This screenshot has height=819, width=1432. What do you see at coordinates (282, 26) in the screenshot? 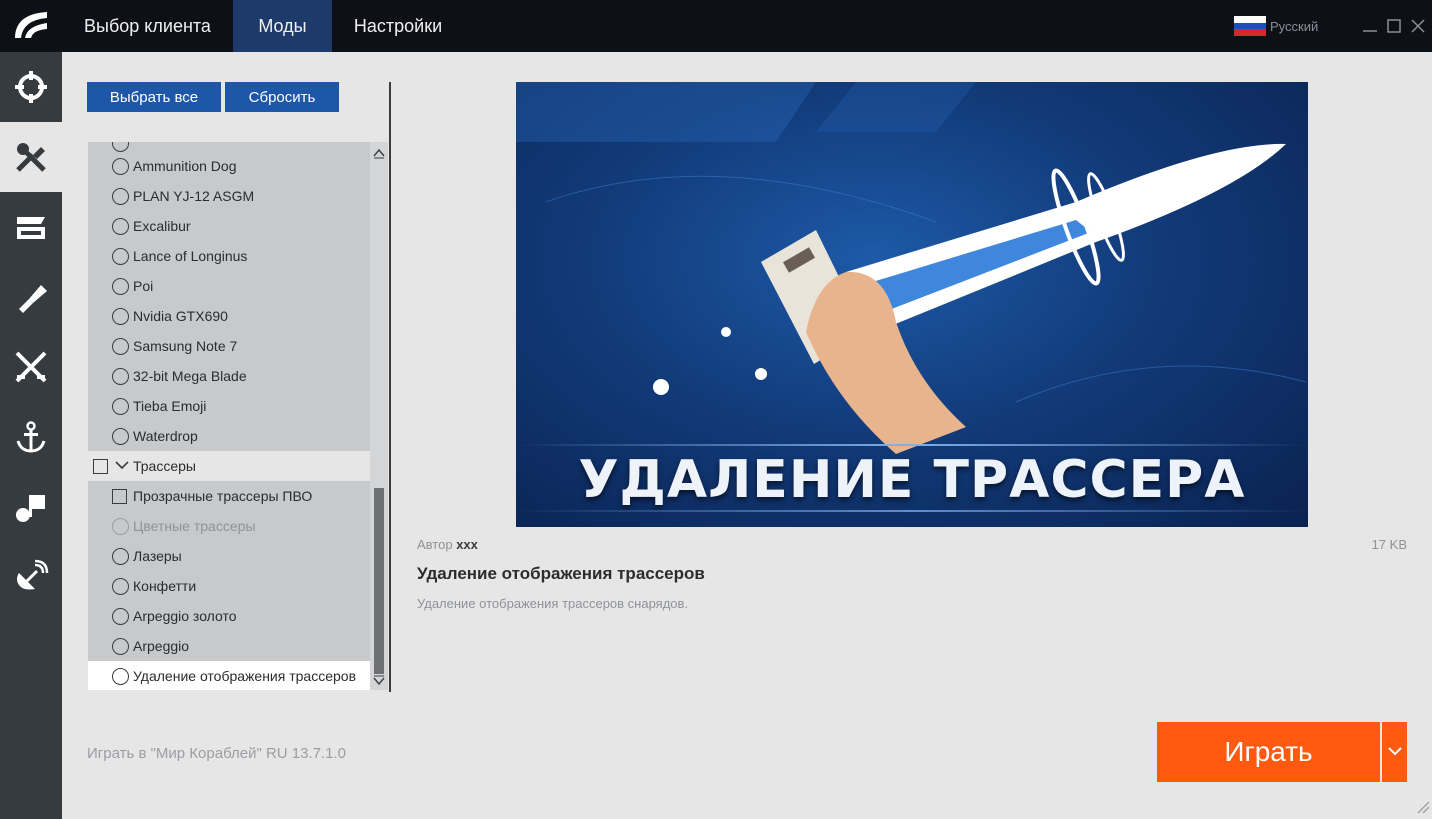
I see `tab-mods: Моды` at bounding box center [282, 26].